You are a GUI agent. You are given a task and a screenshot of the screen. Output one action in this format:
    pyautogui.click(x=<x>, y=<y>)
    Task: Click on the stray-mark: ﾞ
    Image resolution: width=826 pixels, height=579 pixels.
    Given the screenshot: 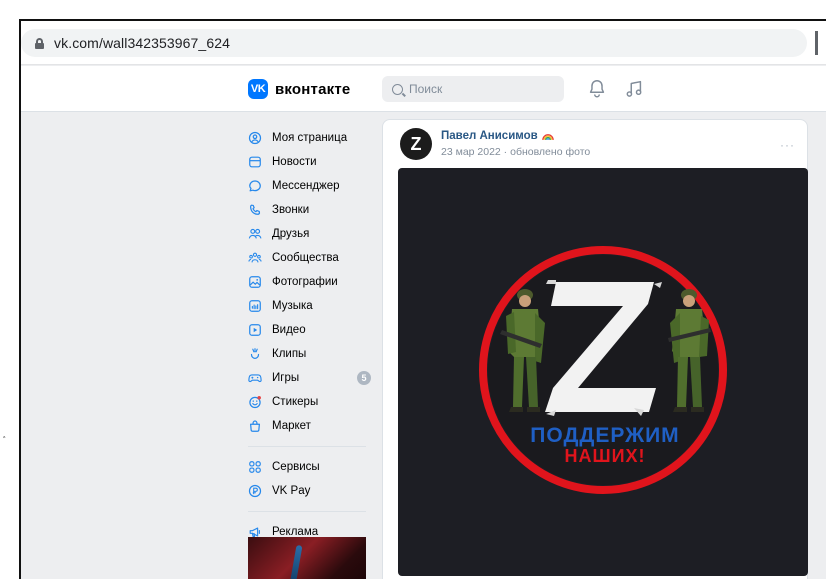 What is the action you would take?
    pyautogui.click(x=5, y=441)
    